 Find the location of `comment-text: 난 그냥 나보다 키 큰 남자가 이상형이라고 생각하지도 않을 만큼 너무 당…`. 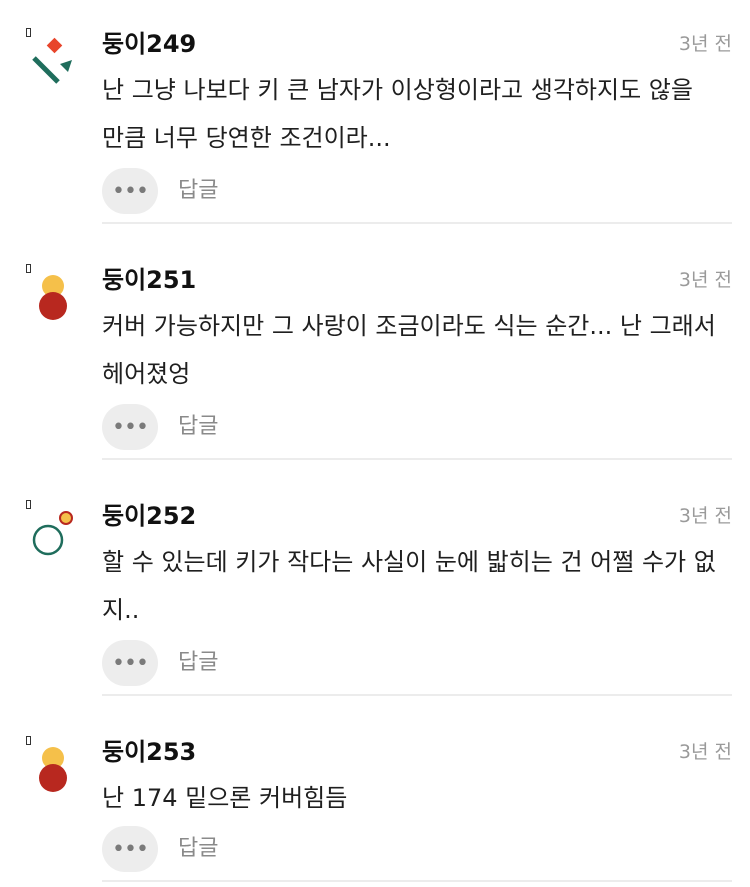

comment-text: 난 그냥 나보다 키 큰 남자가 이상형이라고 생각하지도 않을 만큼 너무 당… is located at coordinates (397, 114).